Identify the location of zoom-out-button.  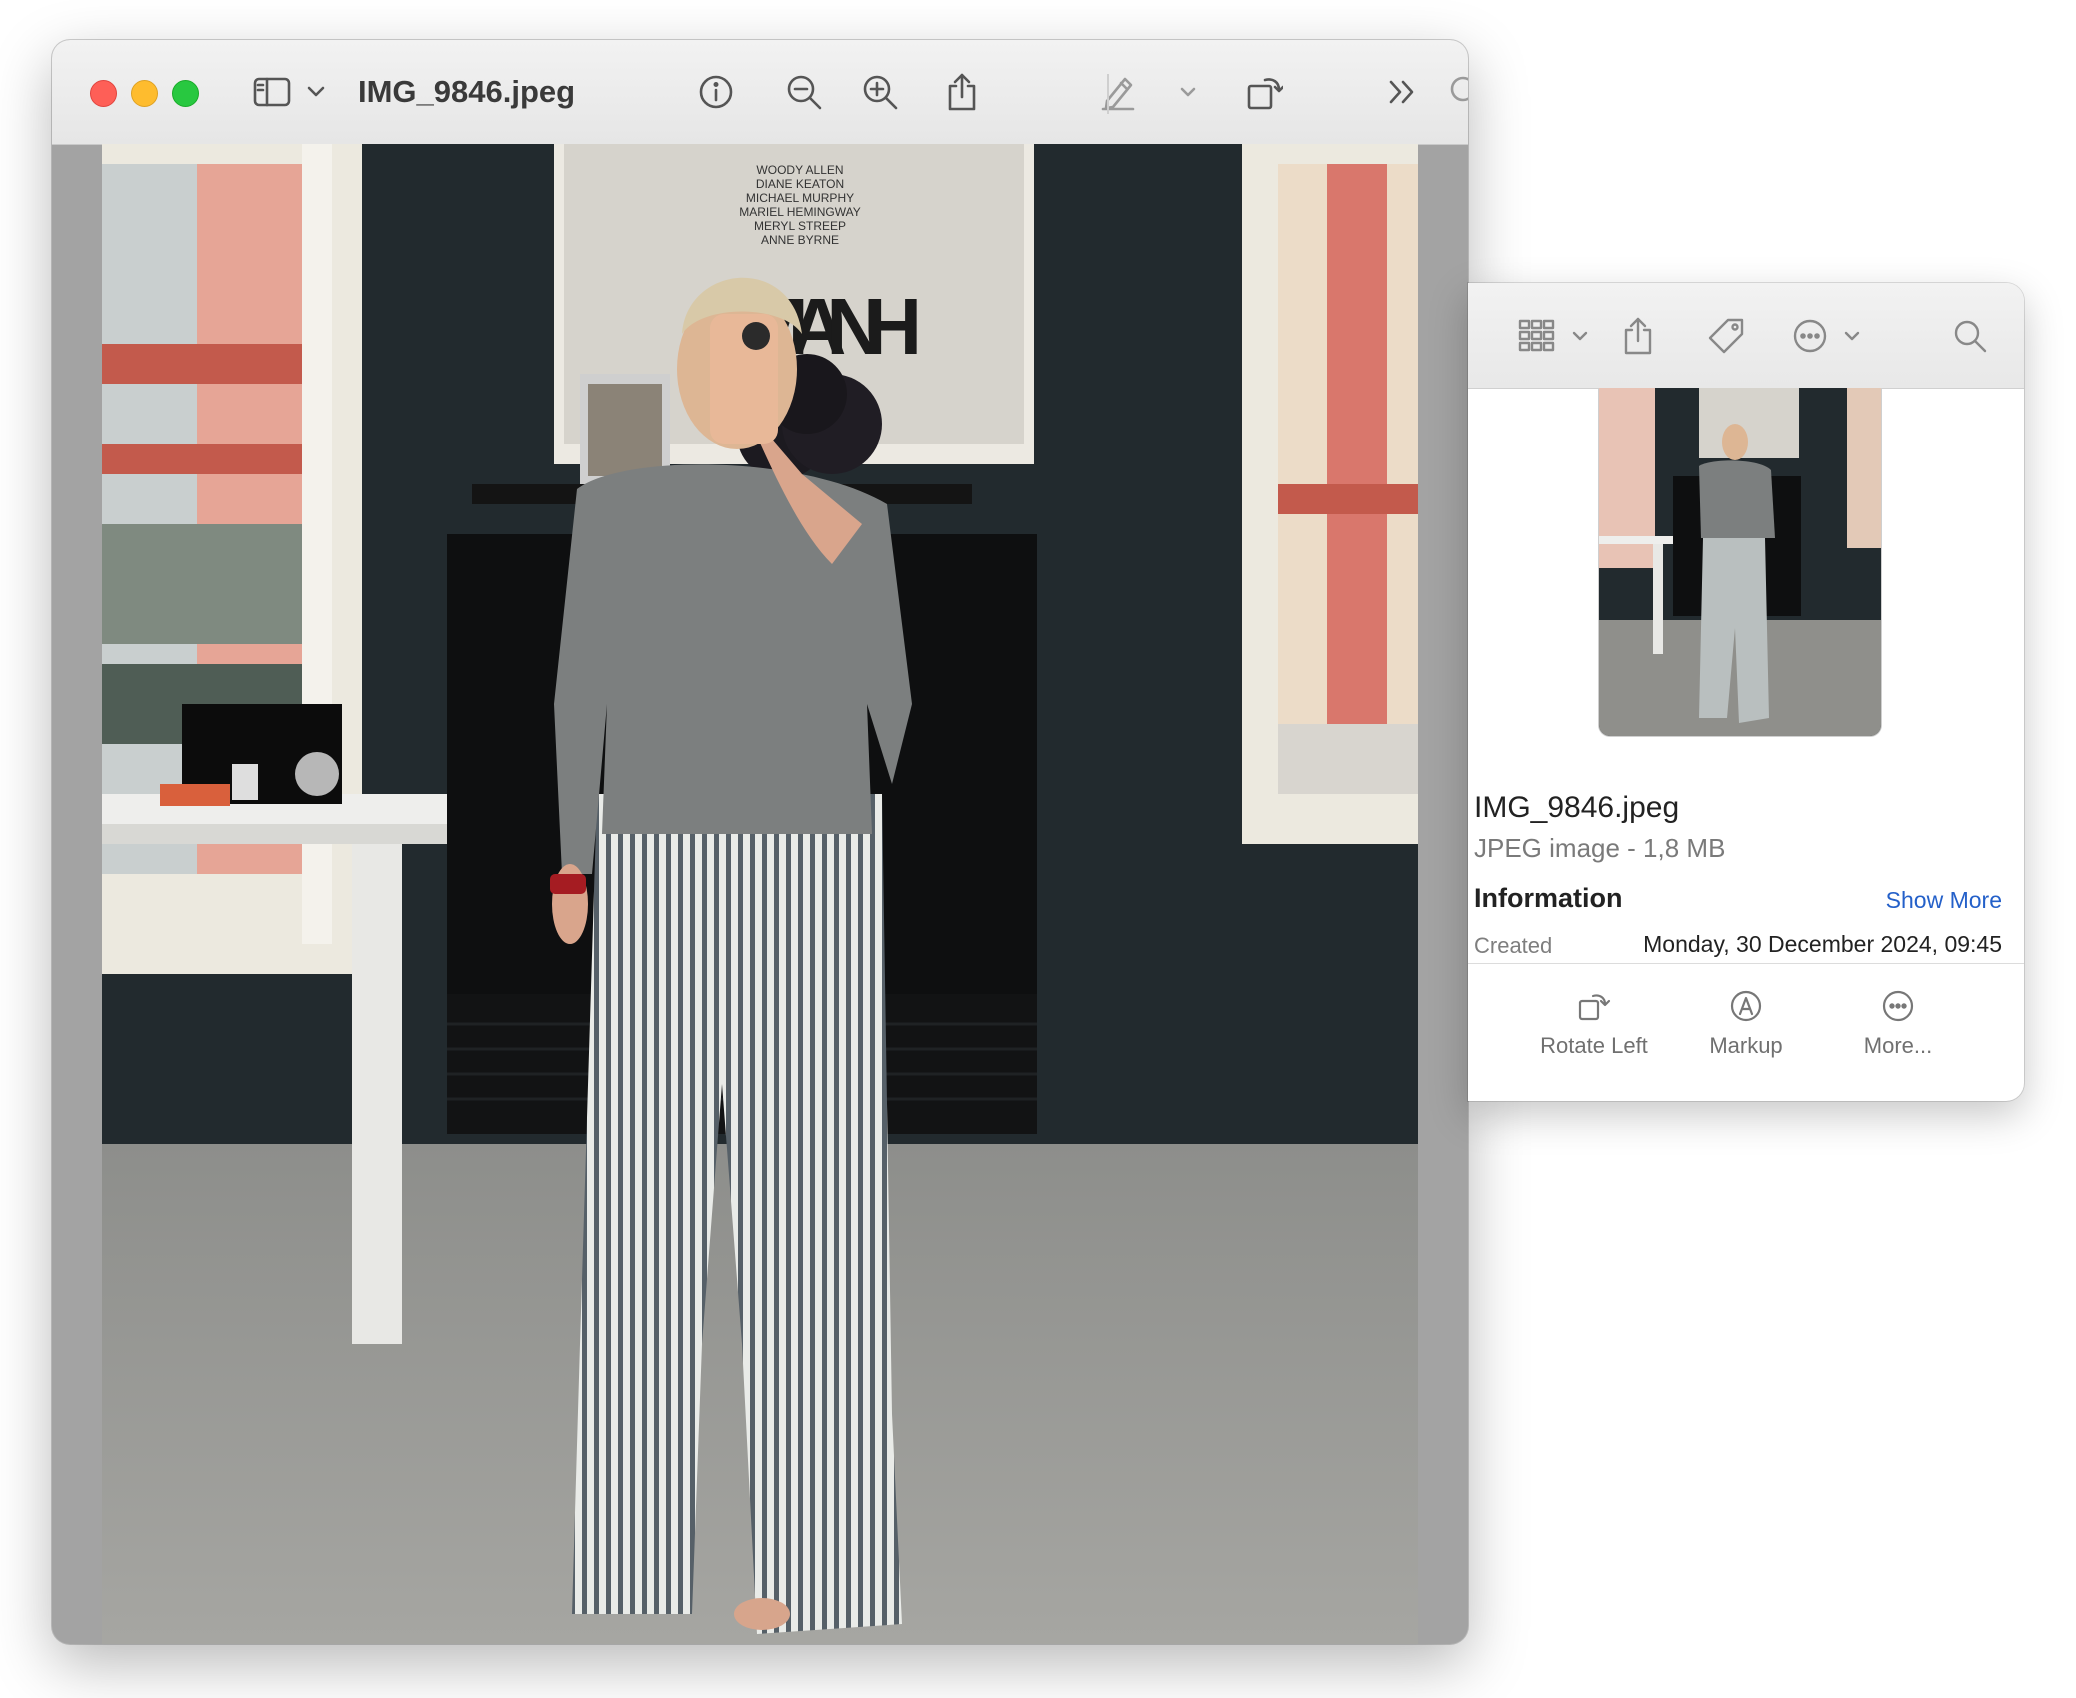
(804, 92).